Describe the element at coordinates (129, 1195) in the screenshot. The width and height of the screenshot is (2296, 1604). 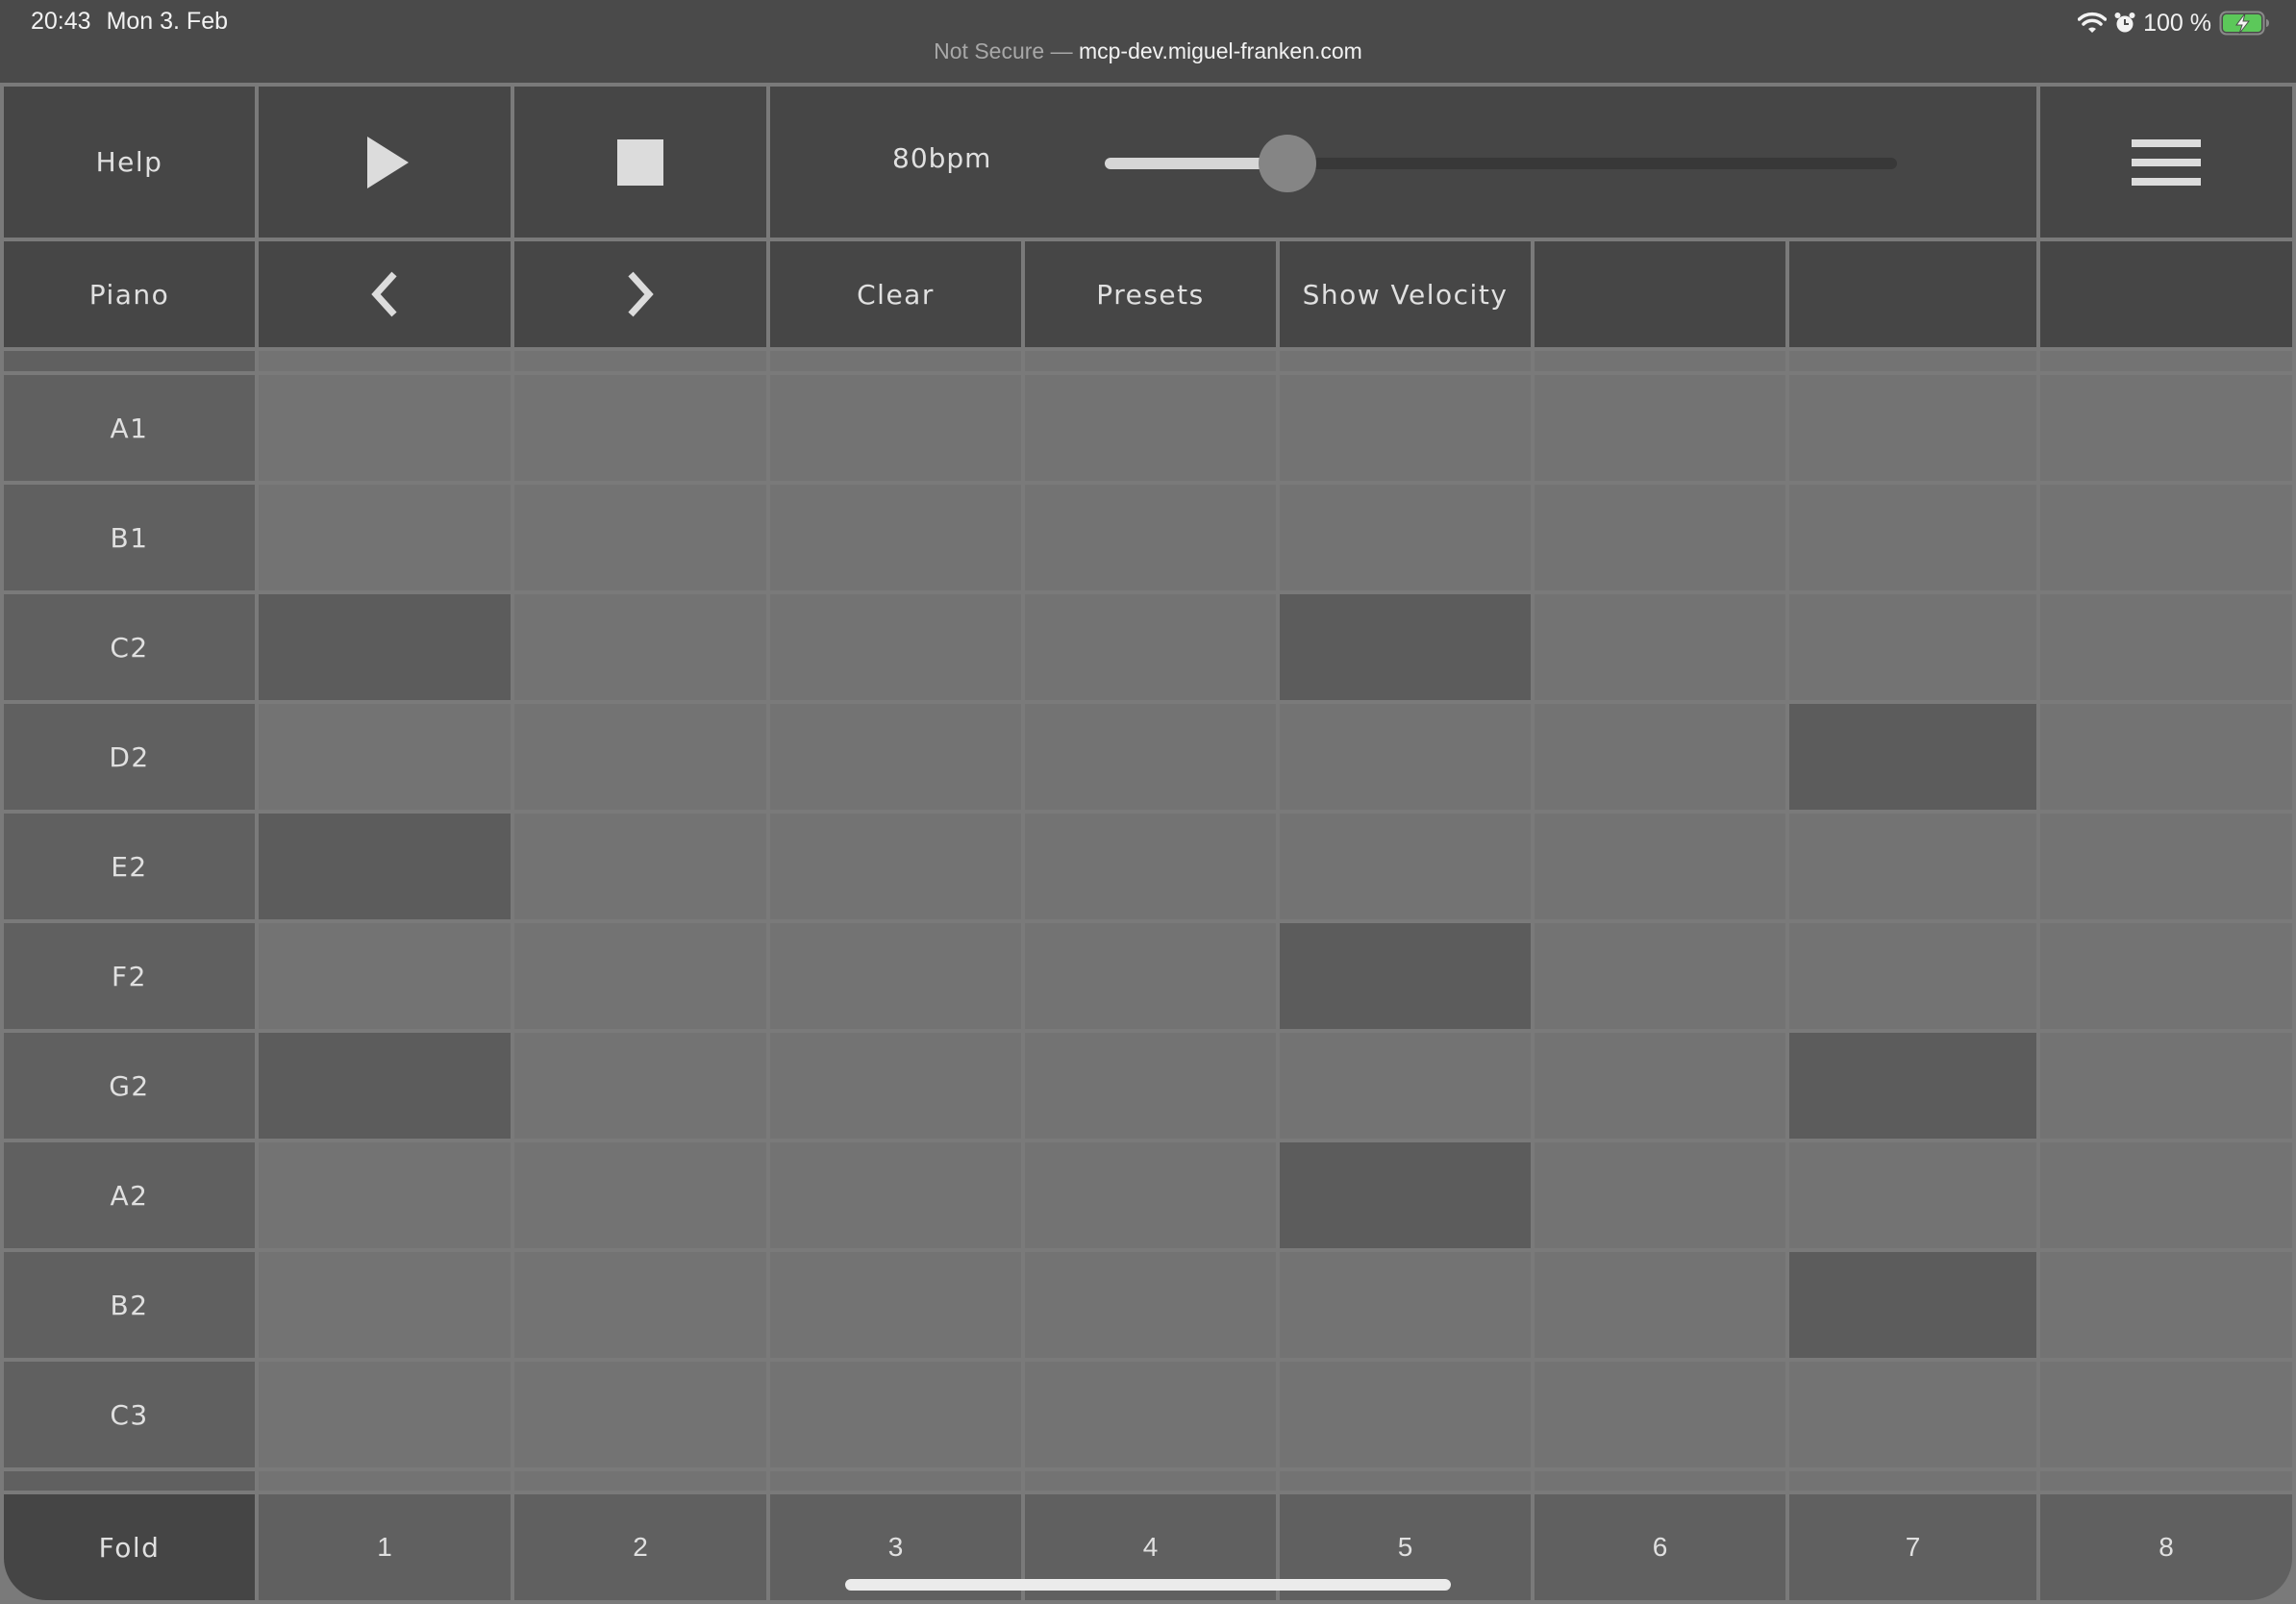
I see `note-label: A2` at that location.